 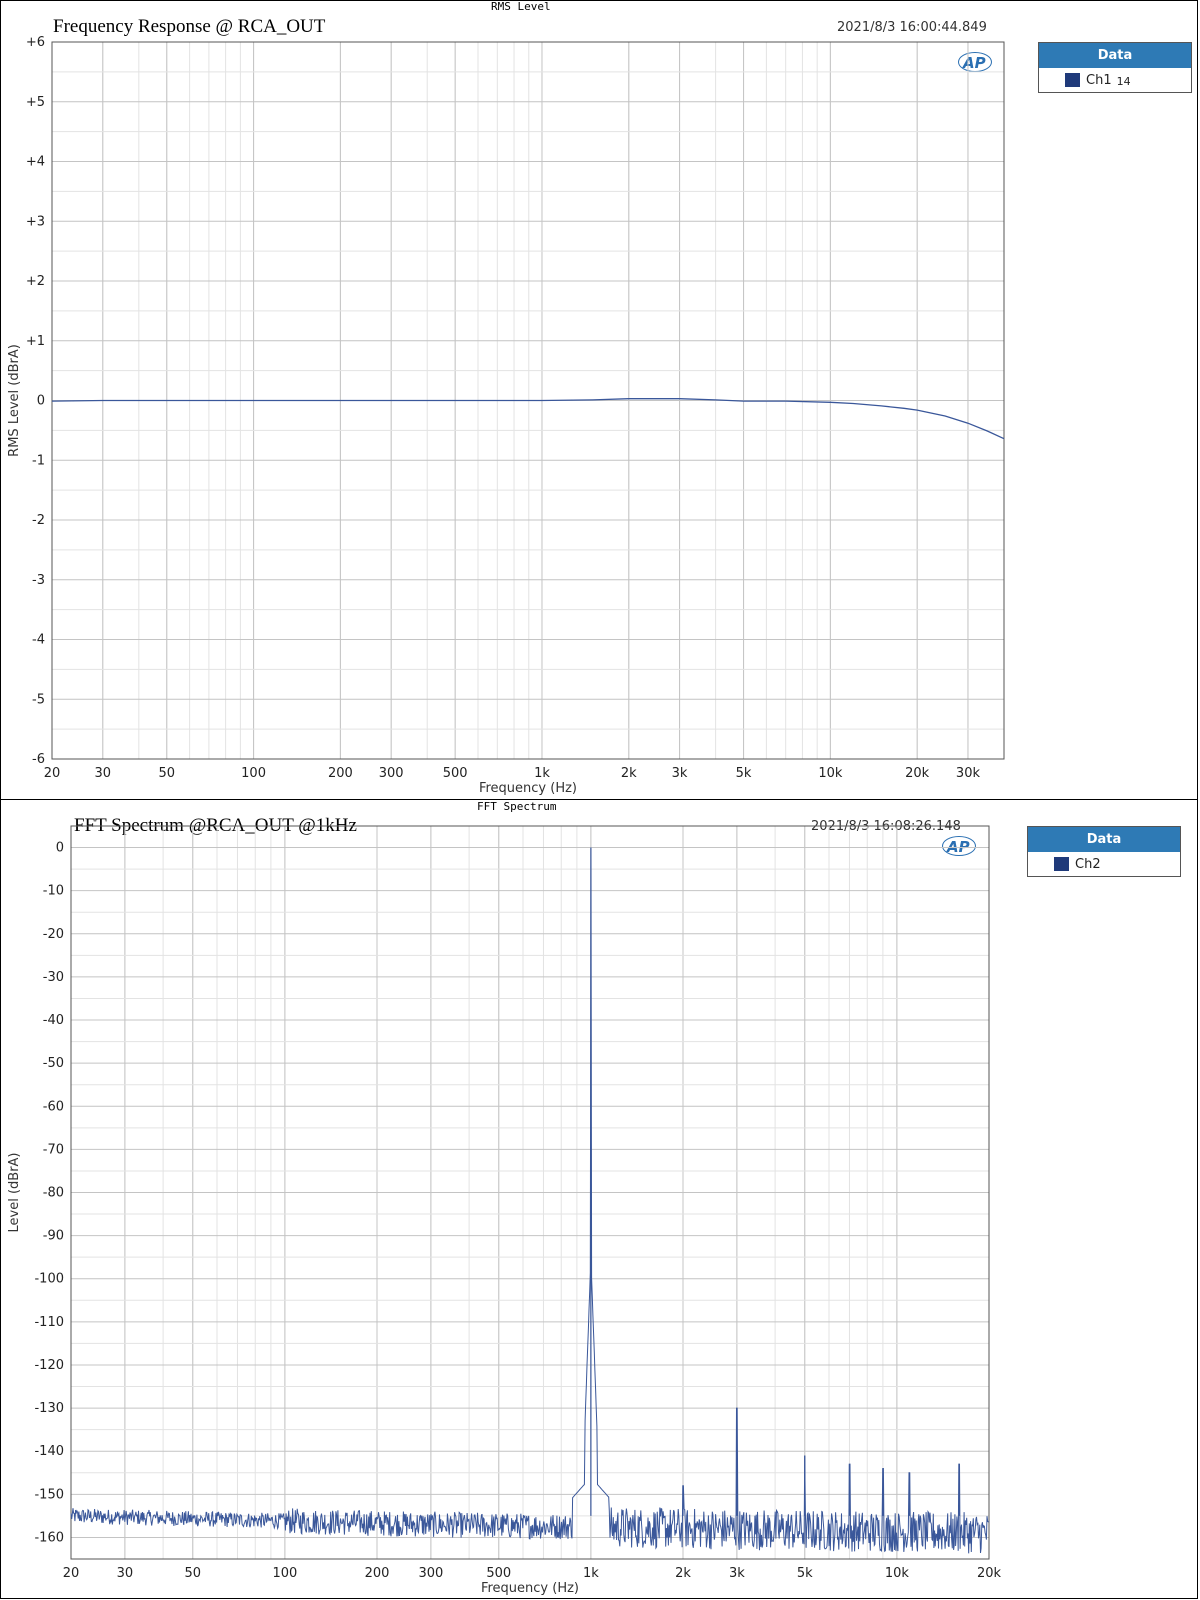 I want to click on y-tick-label: -2, so click(x=38, y=520).